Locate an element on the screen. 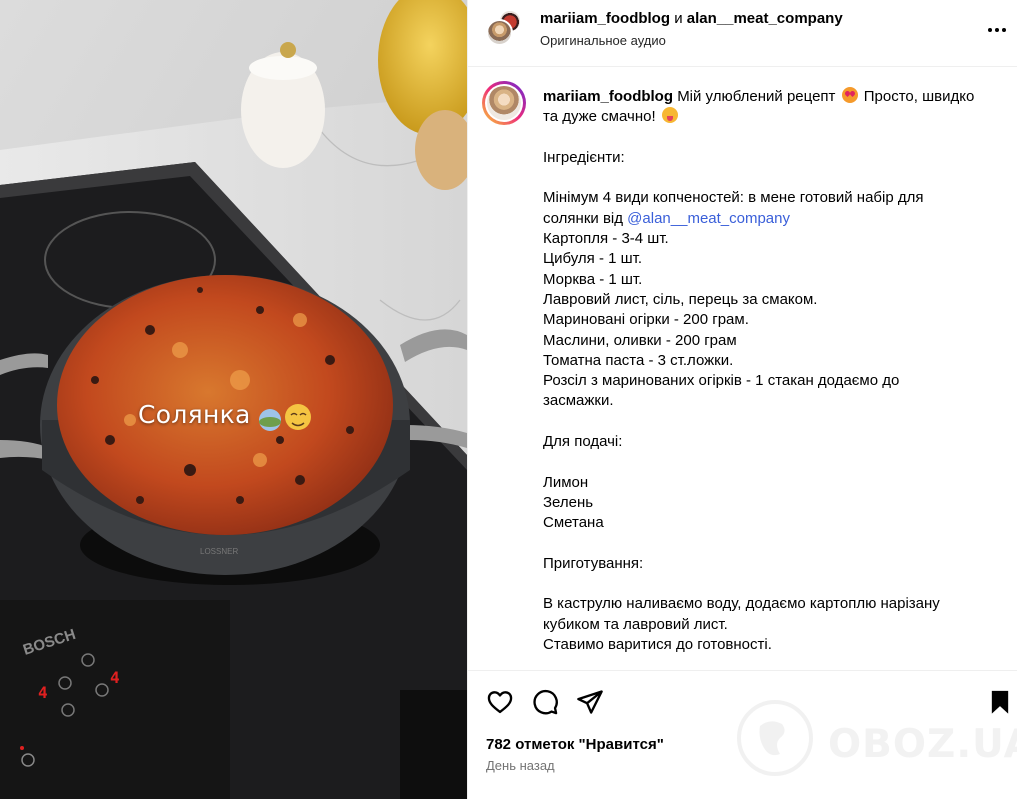  caption-author-avatar is located at coordinates (504, 103).